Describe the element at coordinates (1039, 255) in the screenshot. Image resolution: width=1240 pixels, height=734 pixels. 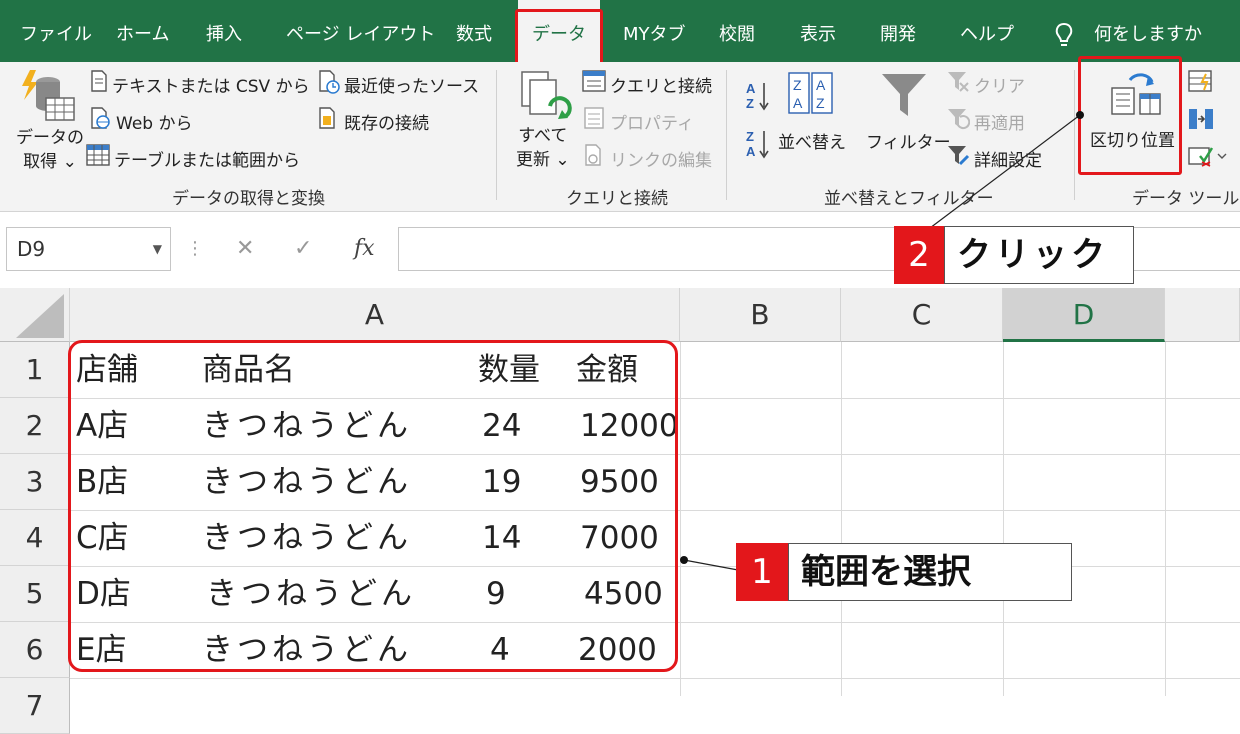
I see `callout-step-text: クリック` at that location.